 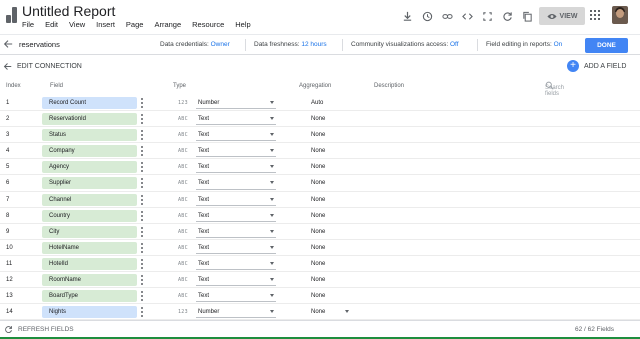 I want to click on field-editing-in-reports: Field editing in reports: On, so click(x=524, y=44).